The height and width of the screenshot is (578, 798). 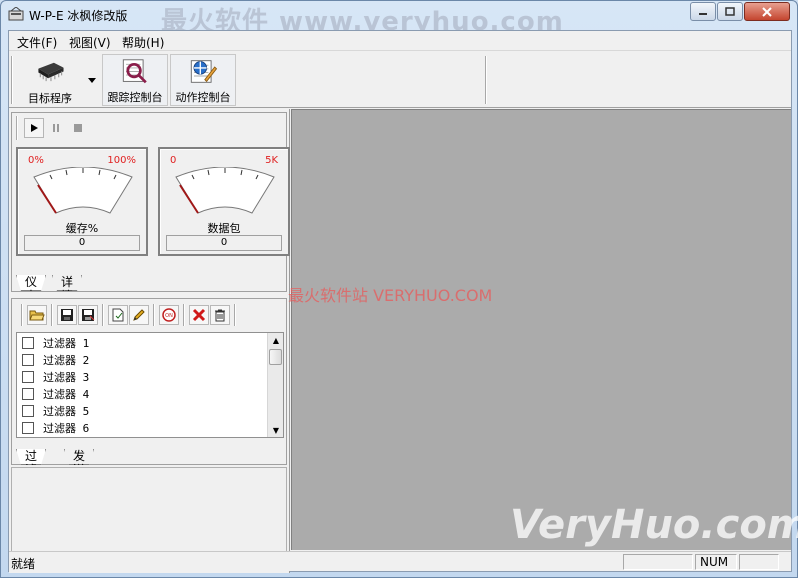 I want to click on pause-icon, so click(x=56, y=128).